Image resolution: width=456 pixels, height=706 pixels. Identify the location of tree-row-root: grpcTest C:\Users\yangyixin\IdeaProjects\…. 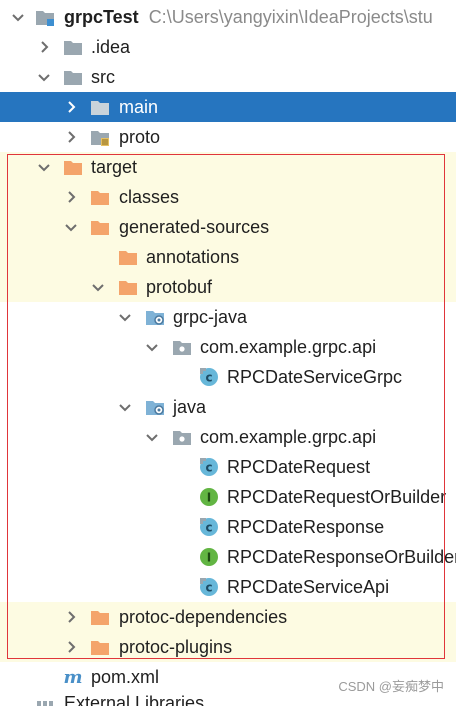
(228, 17).